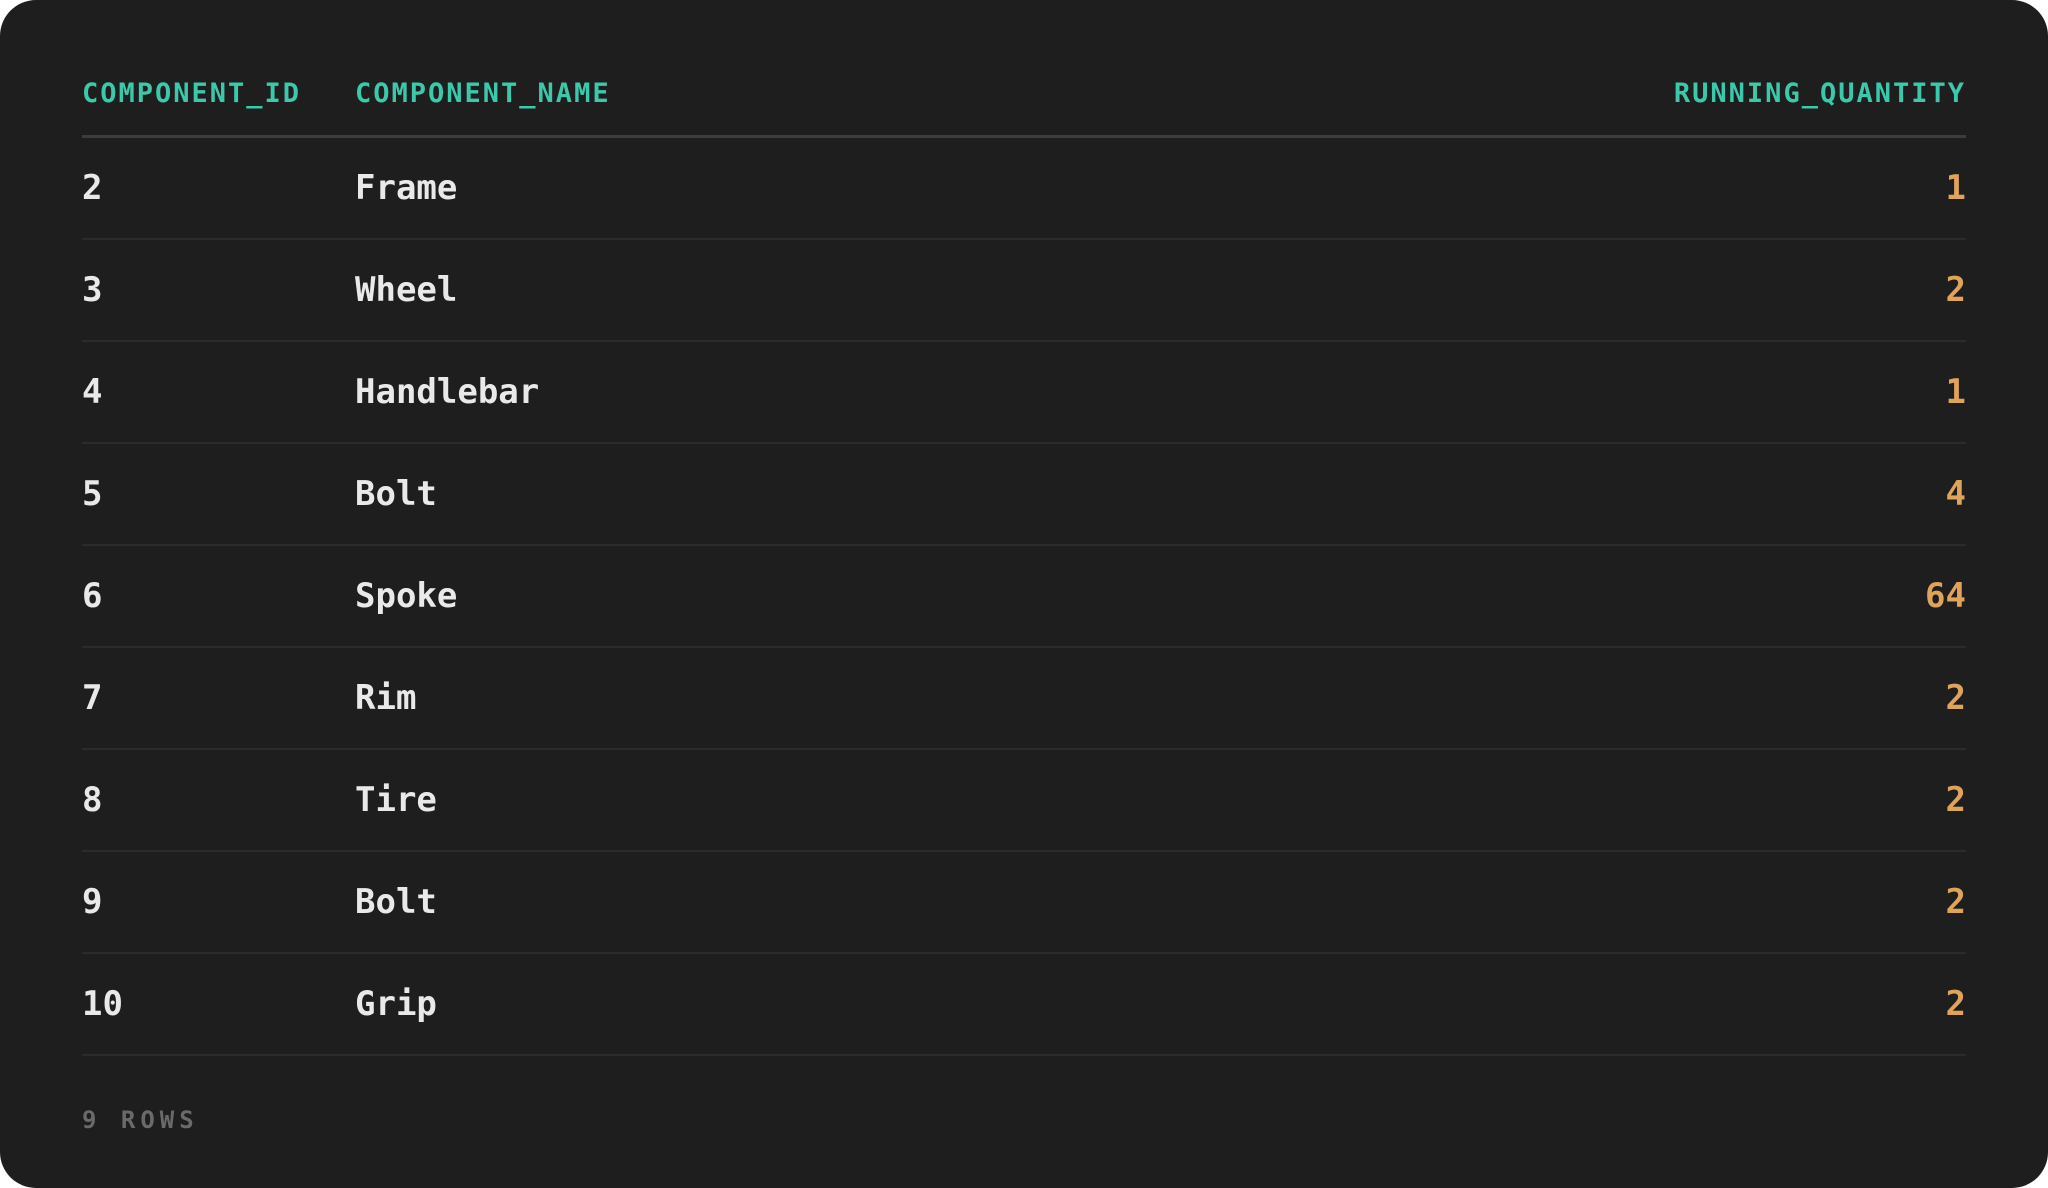  What do you see at coordinates (1024, 189) in the screenshot?
I see `table-row: 2 Frame 1` at bounding box center [1024, 189].